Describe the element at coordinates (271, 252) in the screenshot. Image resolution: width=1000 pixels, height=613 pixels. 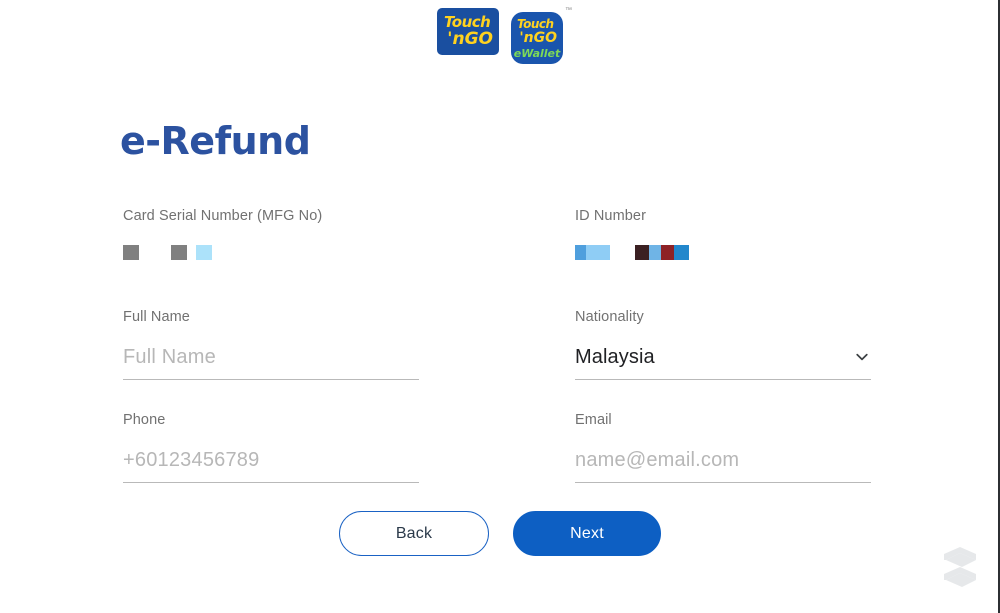
I see `card-serial-number-value-redacted` at that location.